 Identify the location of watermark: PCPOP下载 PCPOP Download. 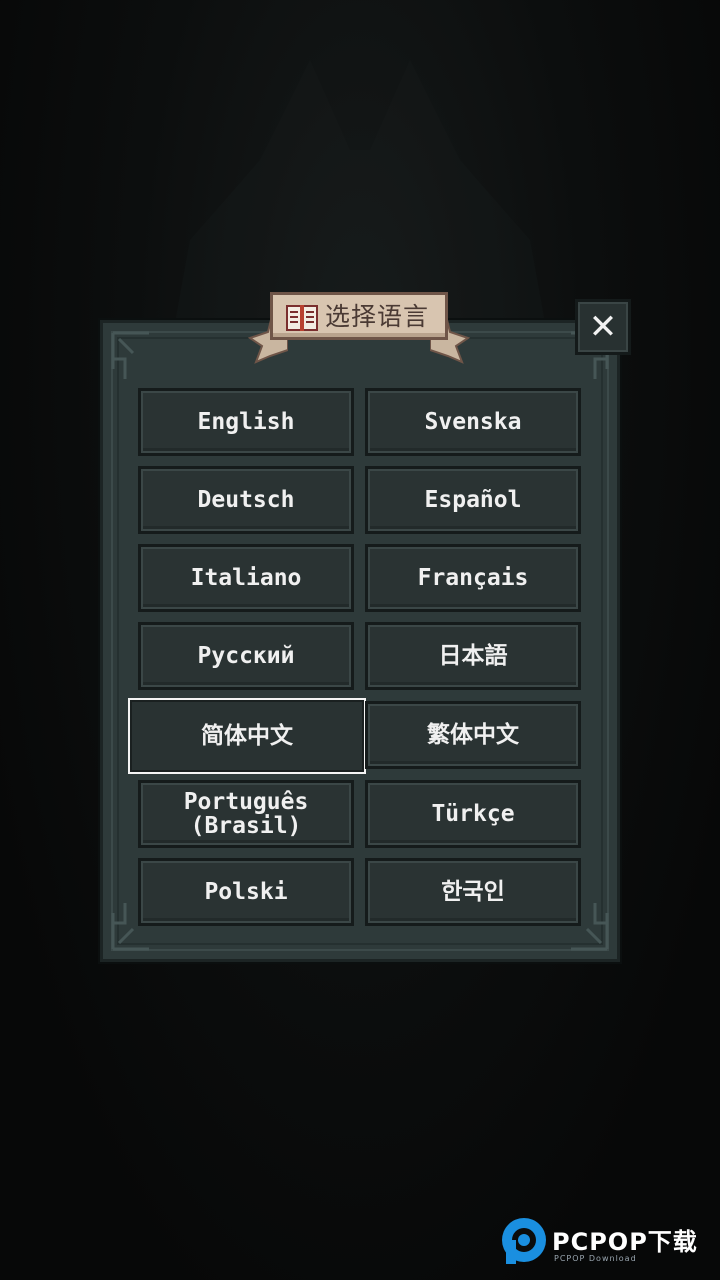
(610, 1244).